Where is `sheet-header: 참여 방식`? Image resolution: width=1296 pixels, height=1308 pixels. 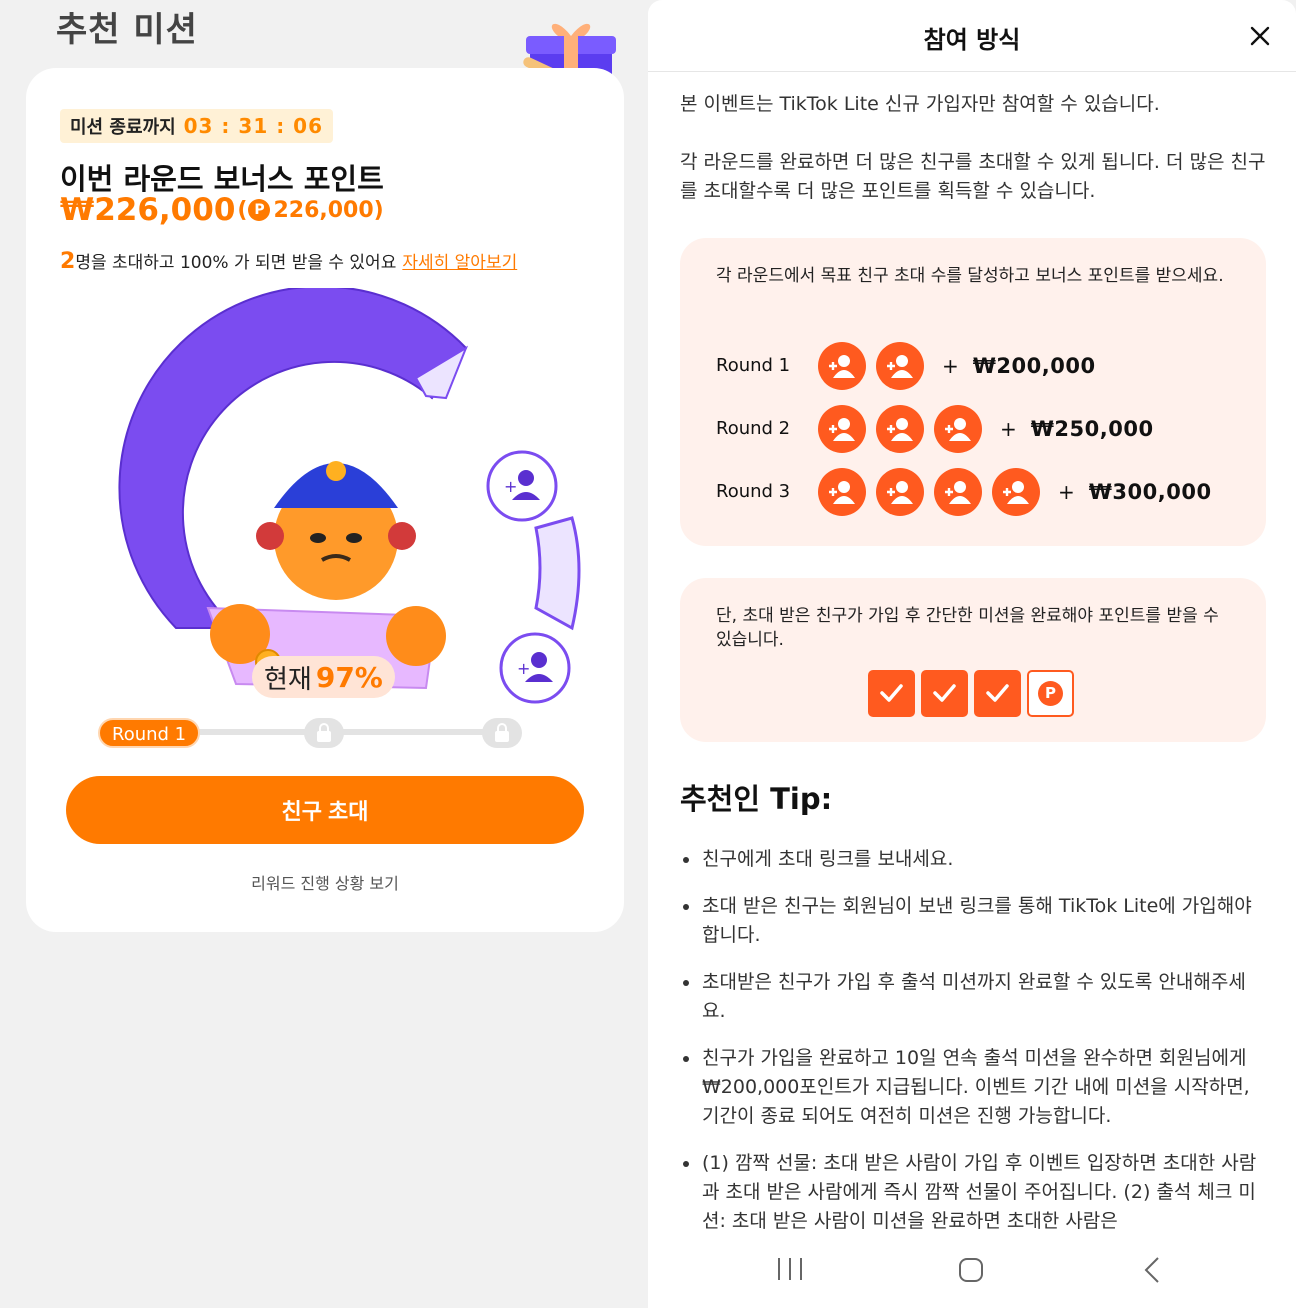 sheet-header: 참여 방식 is located at coordinates (972, 36).